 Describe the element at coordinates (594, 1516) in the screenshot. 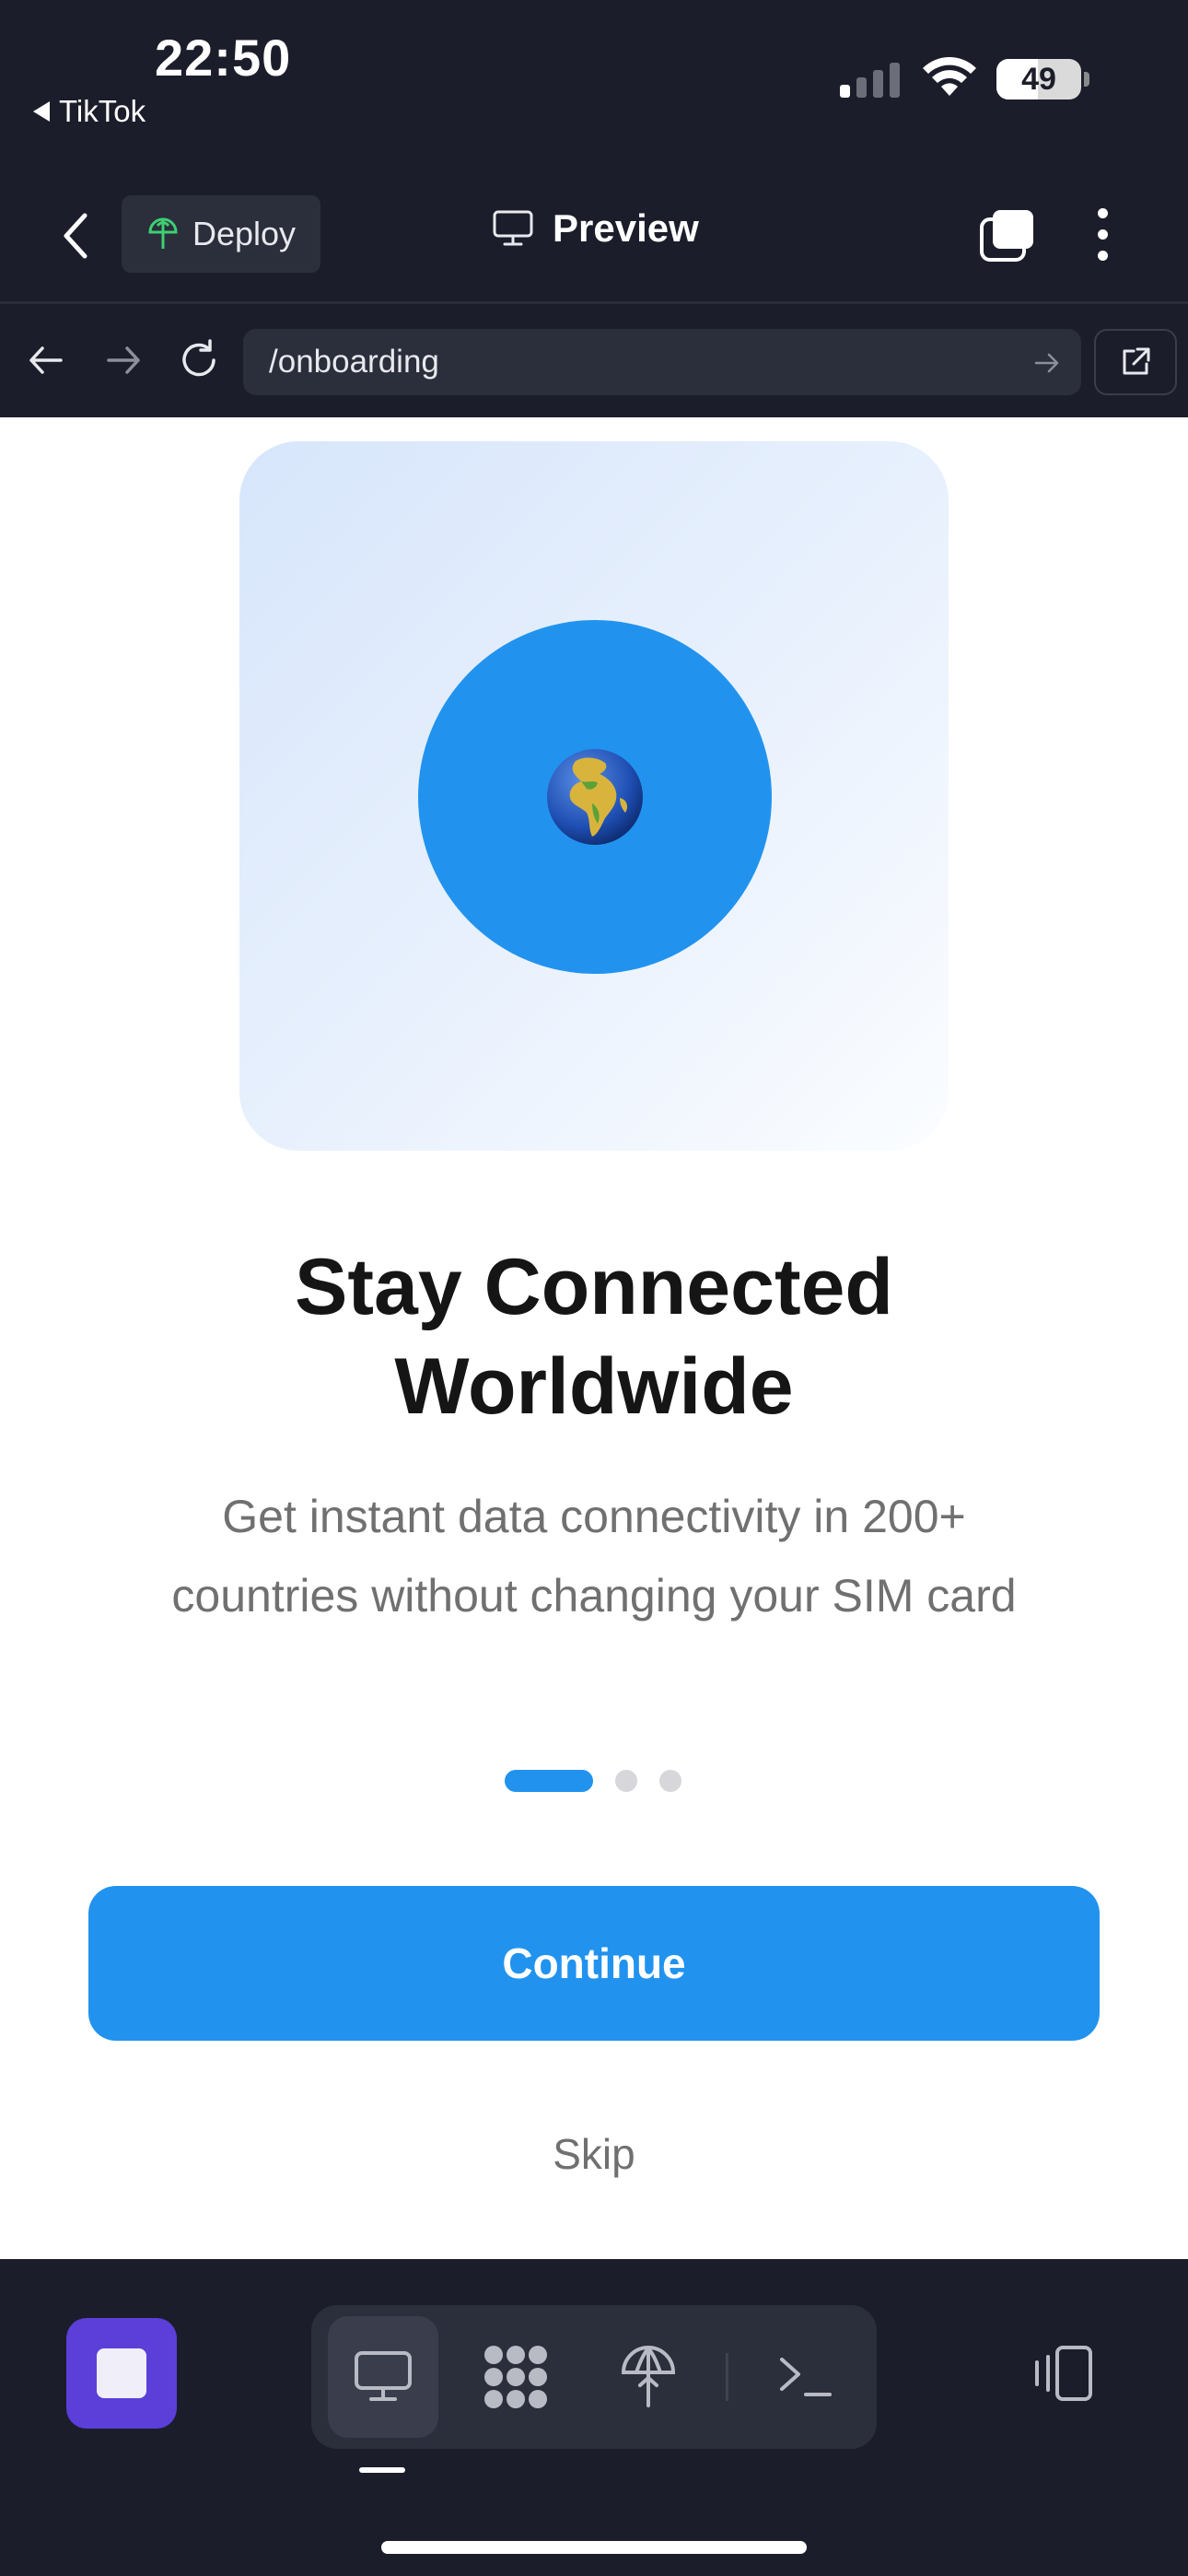

I see `subtitle-line-1: Get instant data connectivity in 200+` at that location.